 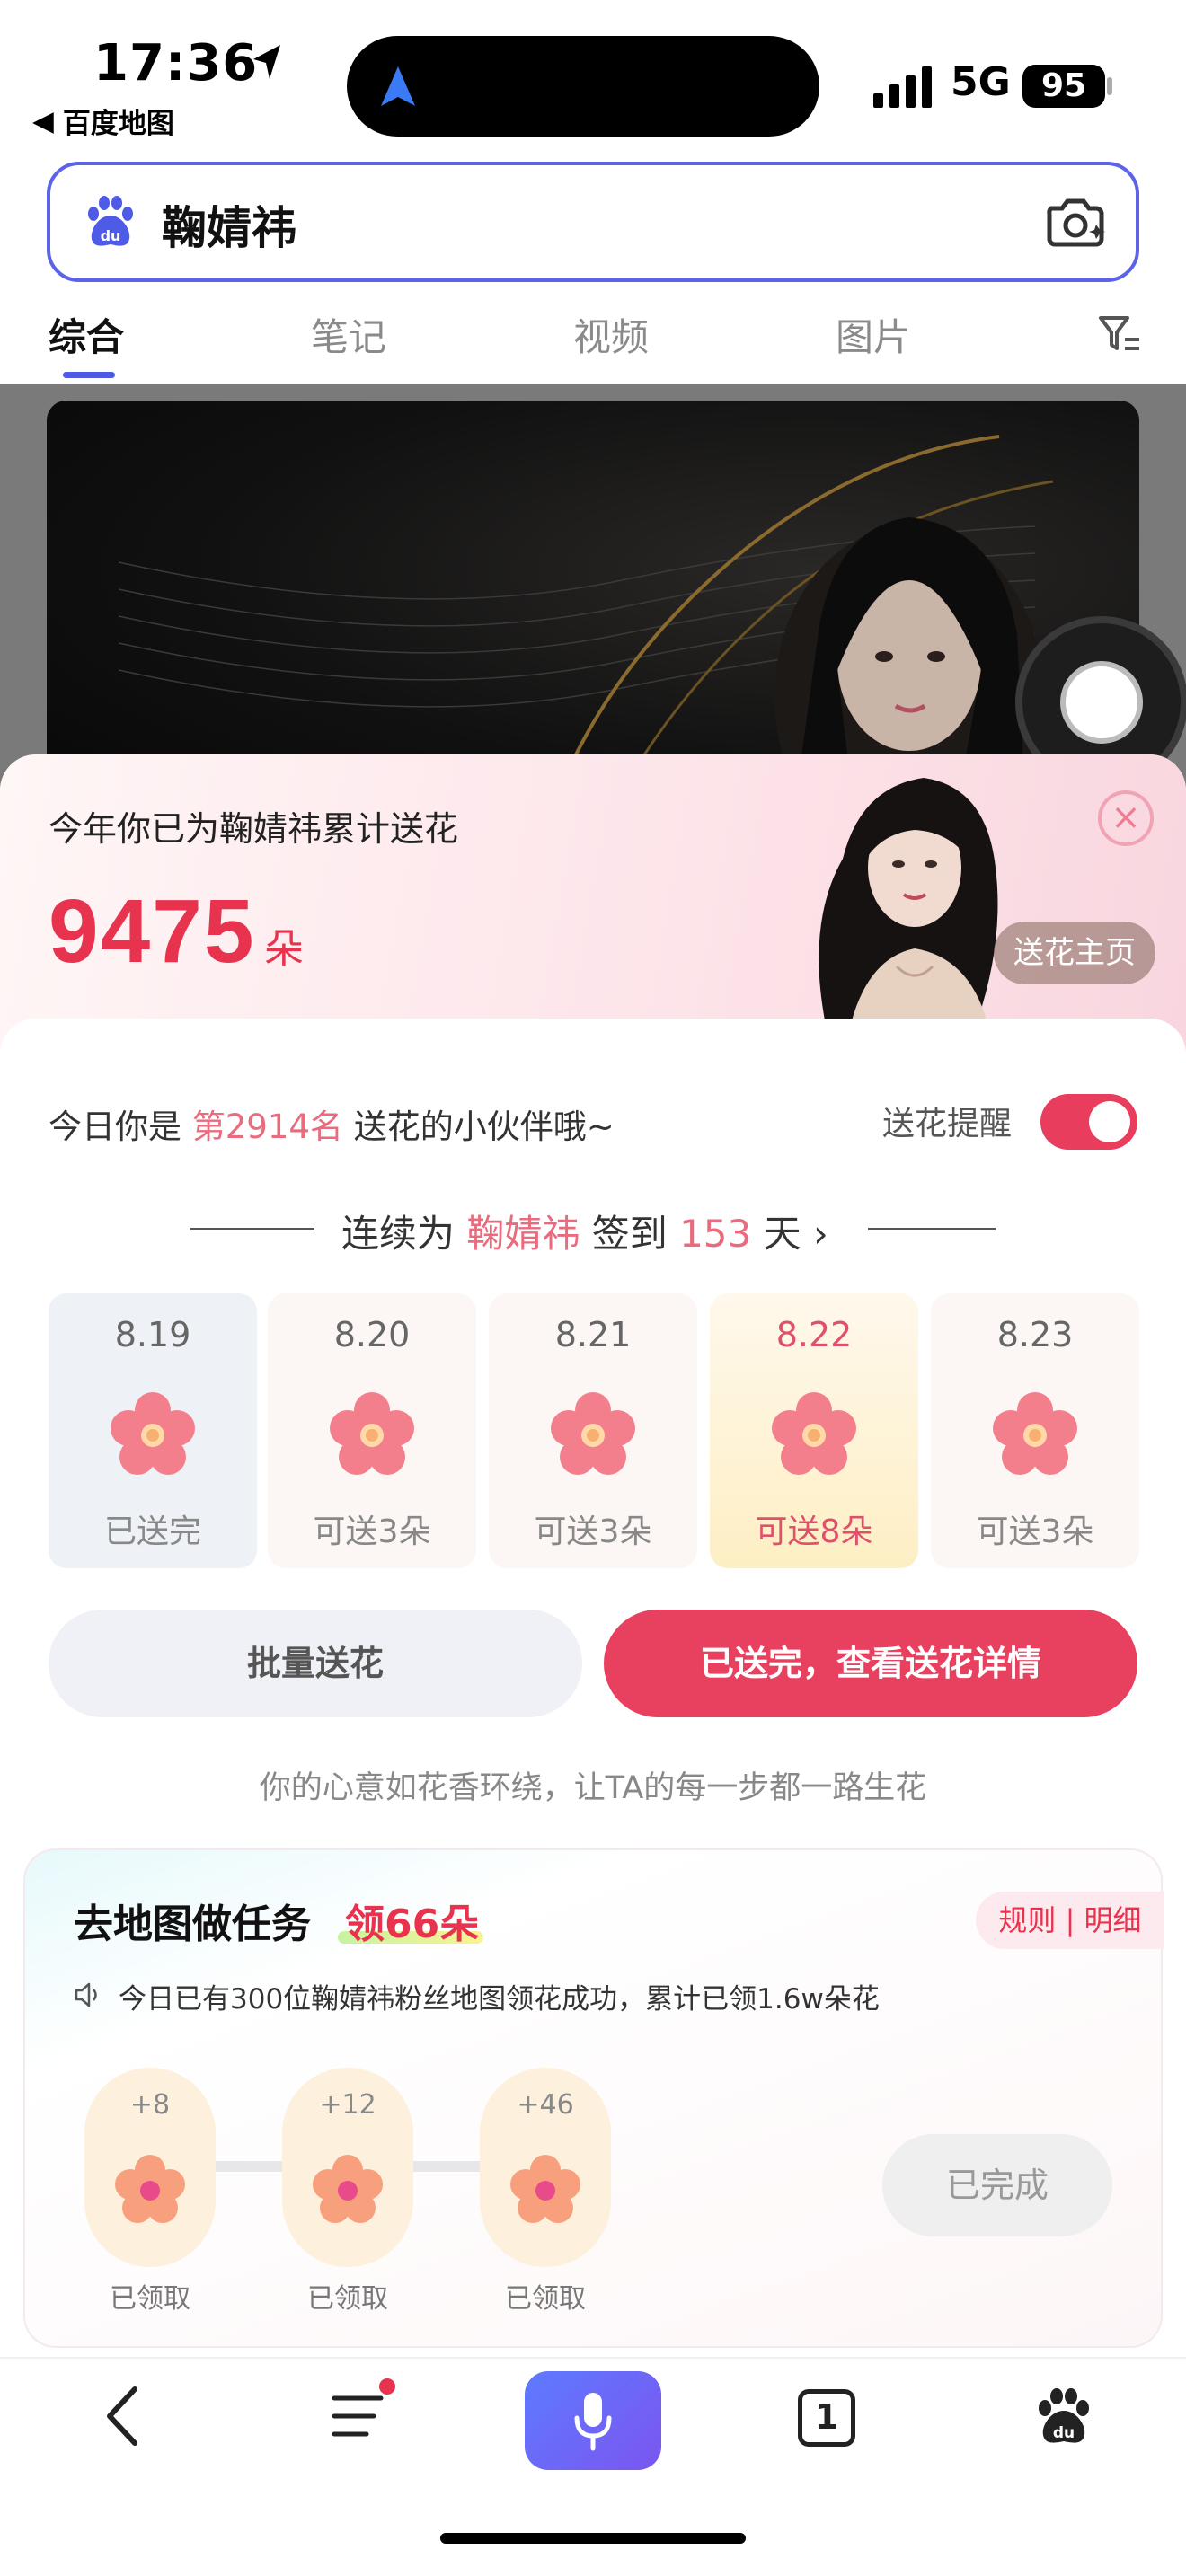 What do you see at coordinates (1074, 953) in the screenshot?
I see `flower-home-button: 送花主页` at bounding box center [1074, 953].